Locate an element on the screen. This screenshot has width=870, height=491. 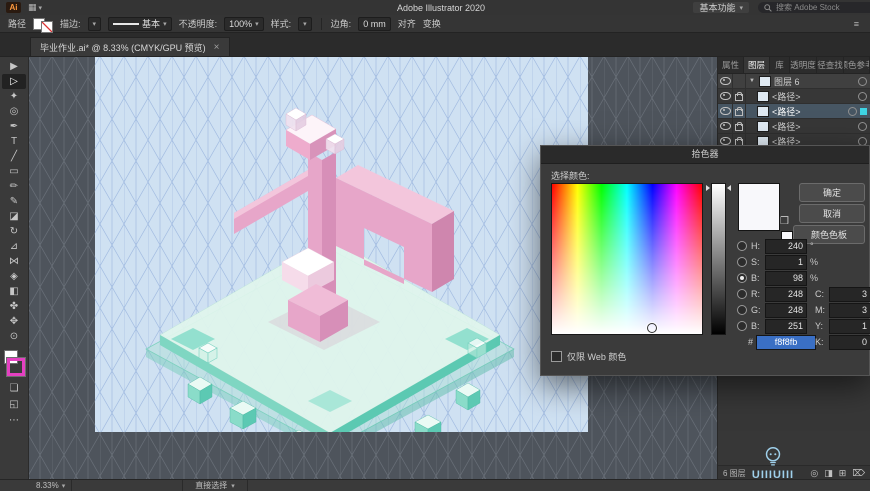
eraser-tool: ◪ is located at coordinates (14, 216).